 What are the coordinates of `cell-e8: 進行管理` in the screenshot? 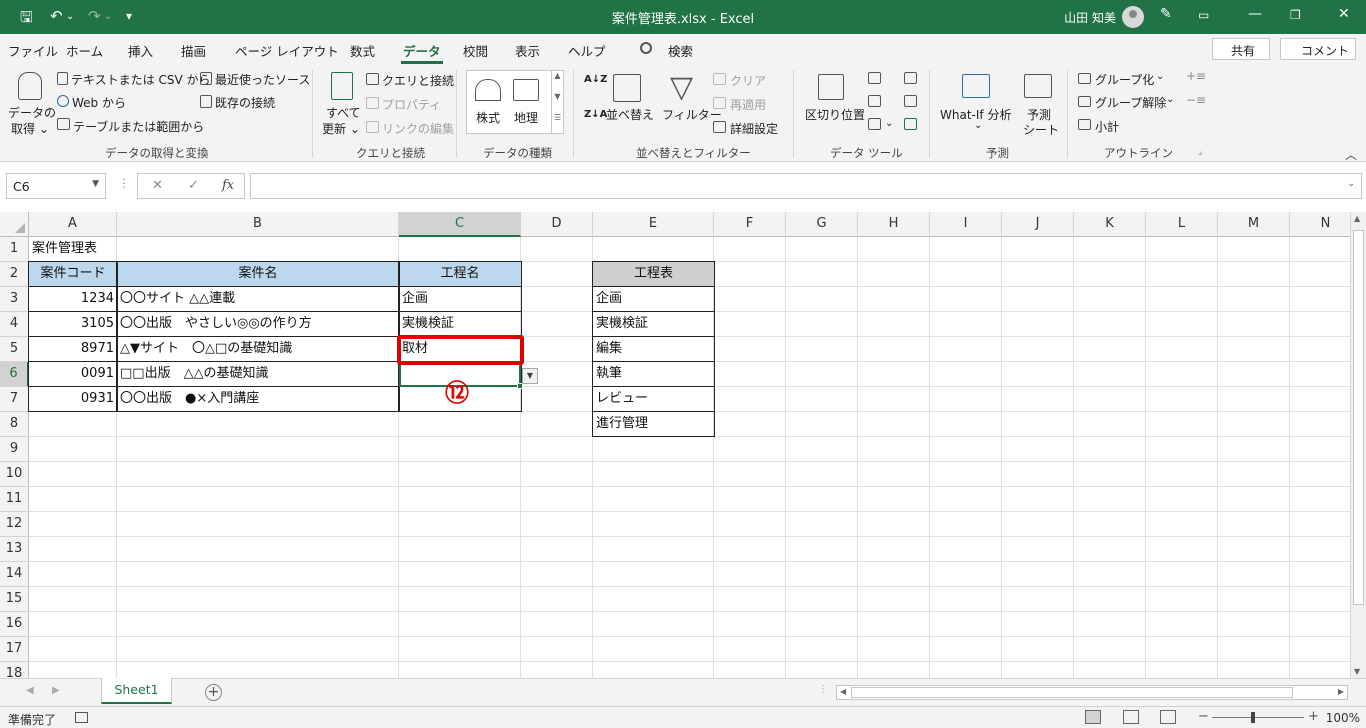 It's located at (622, 424).